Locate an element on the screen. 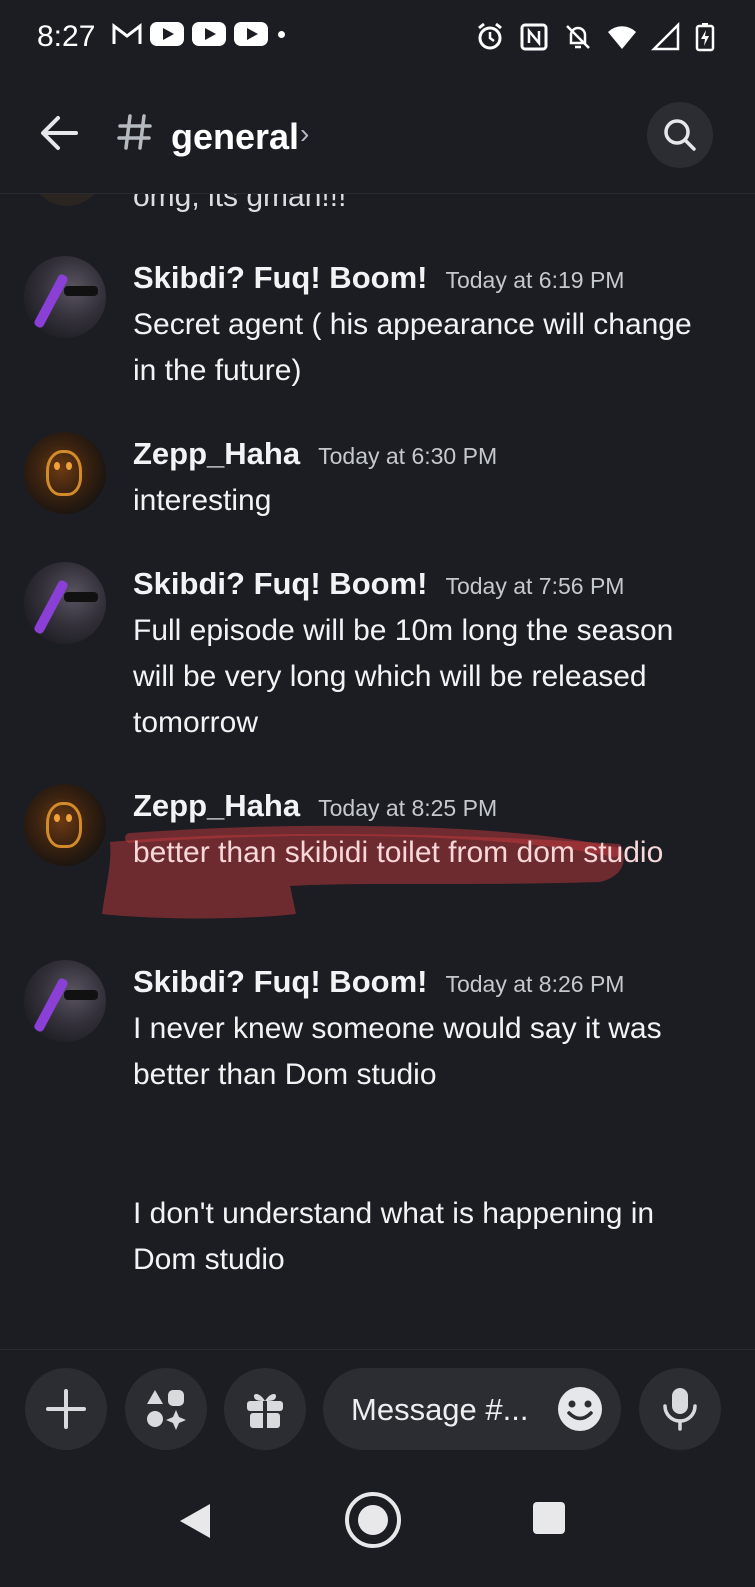 Image resolution: width=755 pixels, height=1587 pixels. apps-button is located at coordinates (166, 1409).